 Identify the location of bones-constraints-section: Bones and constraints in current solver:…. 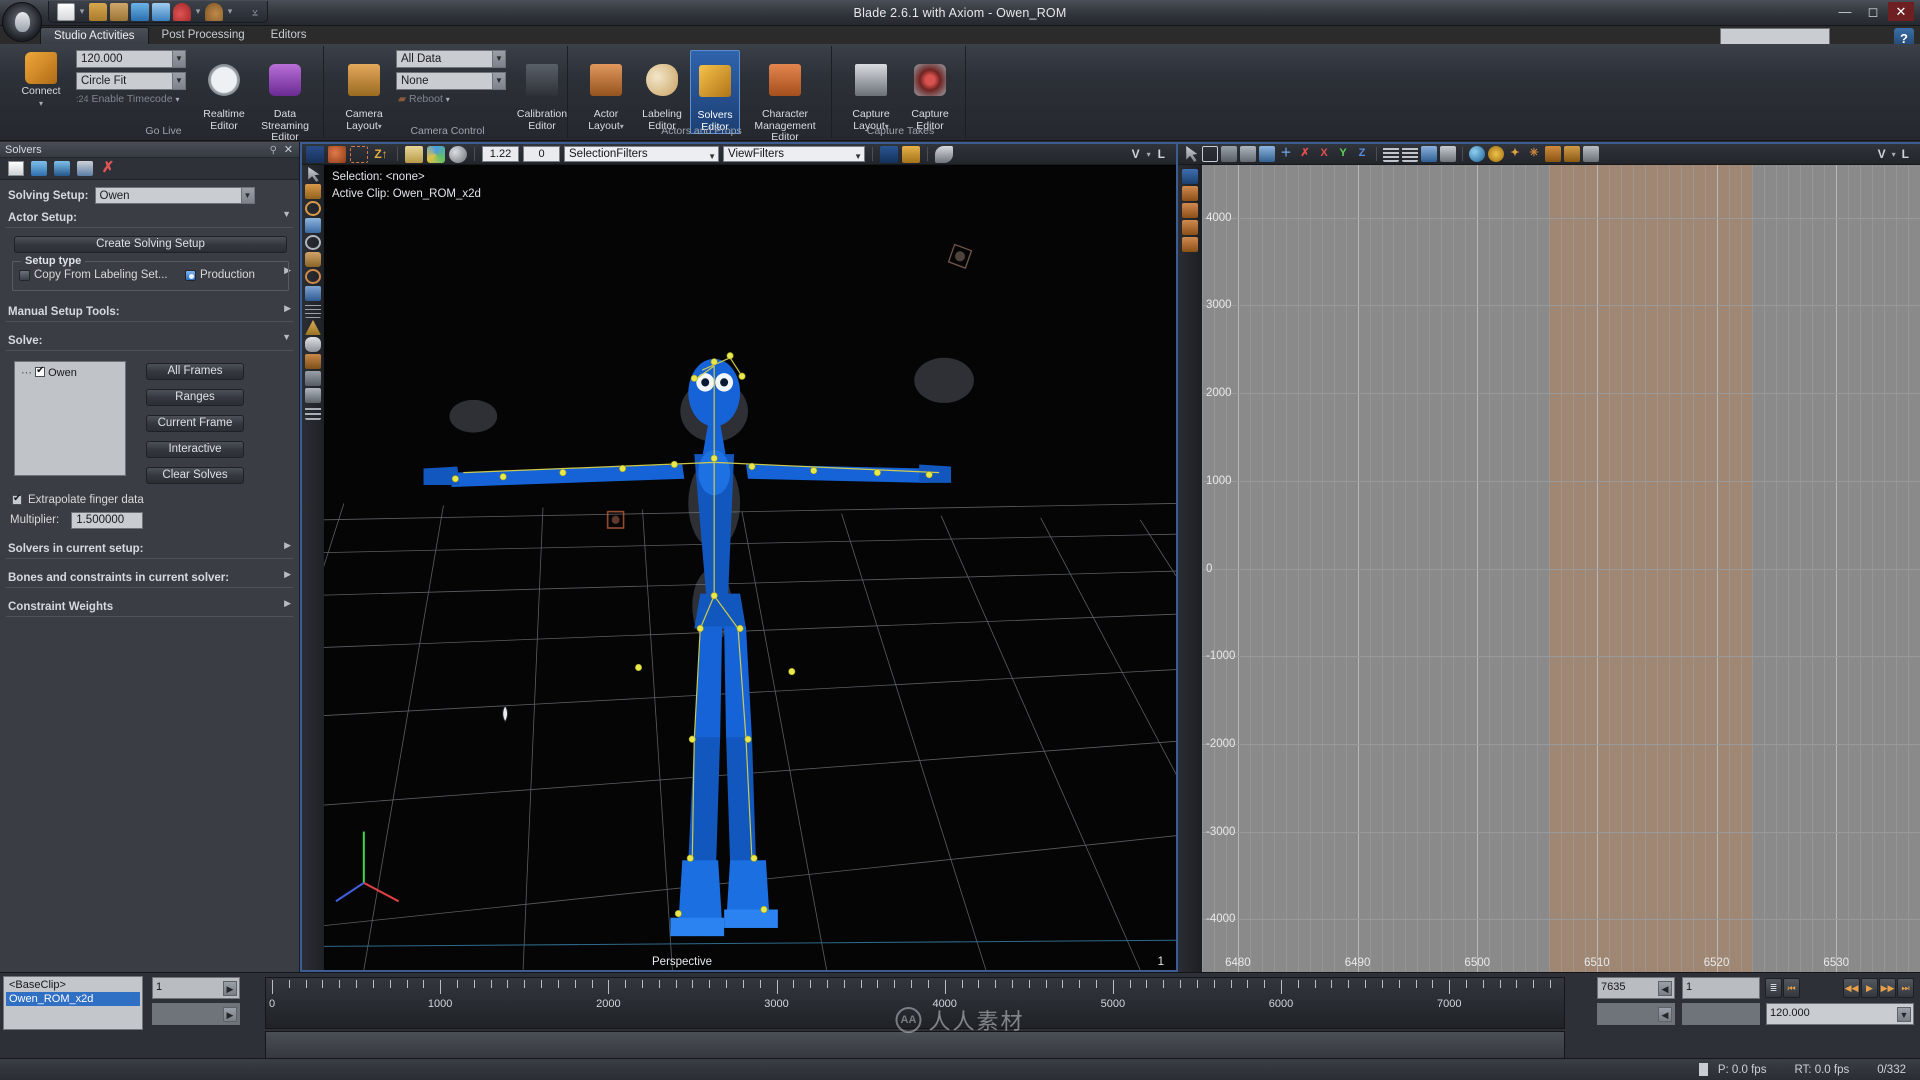
(149, 577).